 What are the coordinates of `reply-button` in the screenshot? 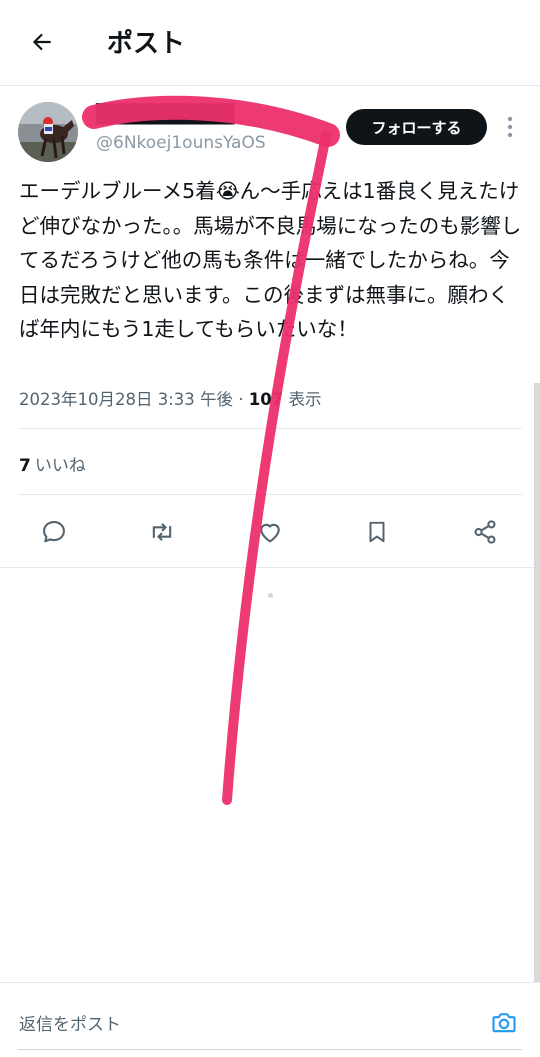 It's located at (54, 532).